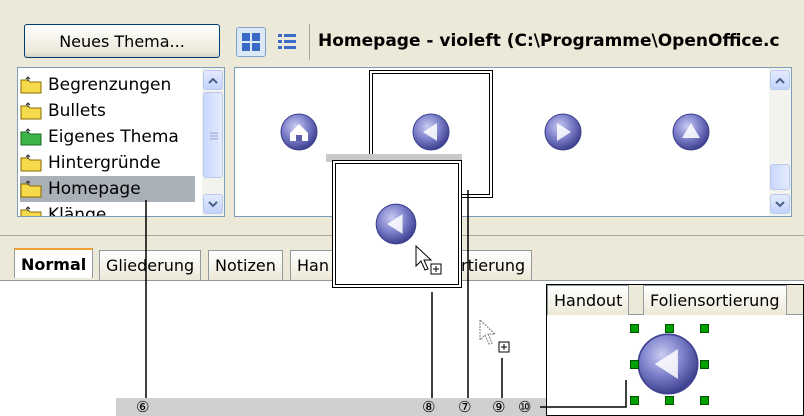 The width and height of the screenshot is (804, 416). What do you see at coordinates (499, 407) in the screenshot?
I see `callout-9: ⑨` at bounding box center [499, 407].